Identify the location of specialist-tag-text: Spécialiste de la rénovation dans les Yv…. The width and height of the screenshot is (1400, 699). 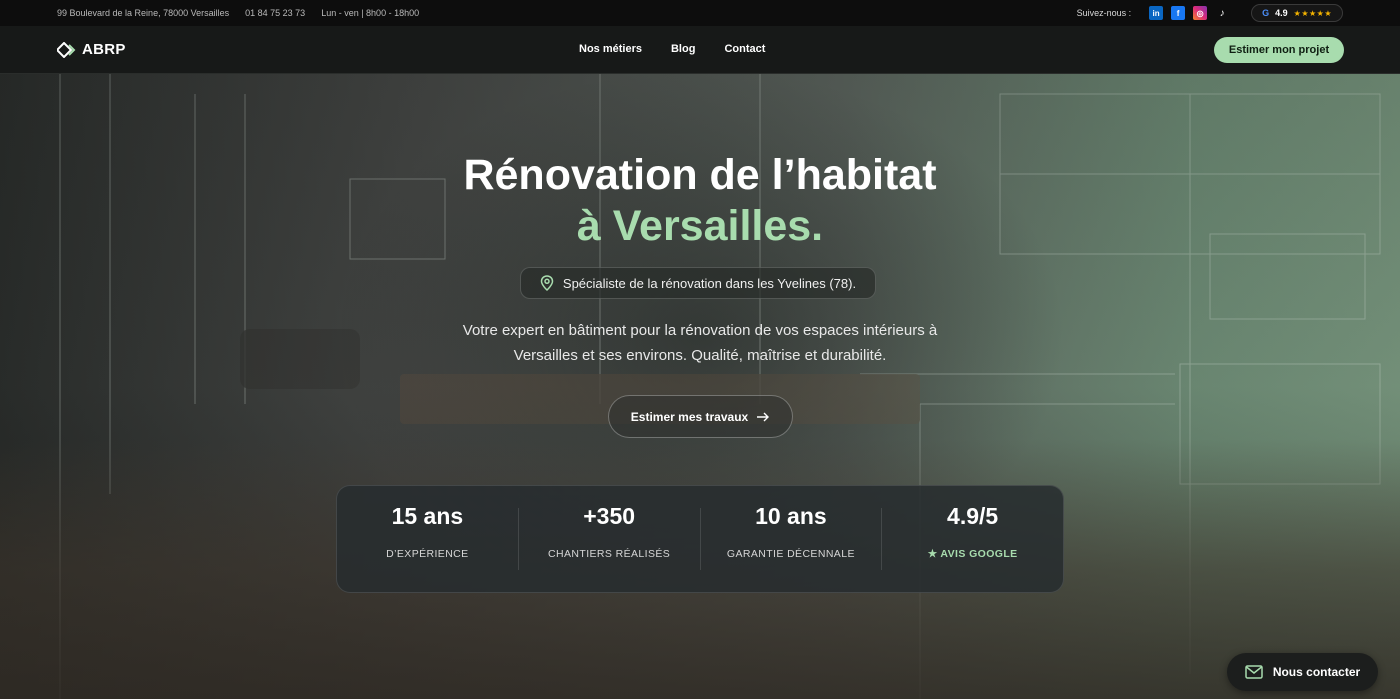
(709, 283).